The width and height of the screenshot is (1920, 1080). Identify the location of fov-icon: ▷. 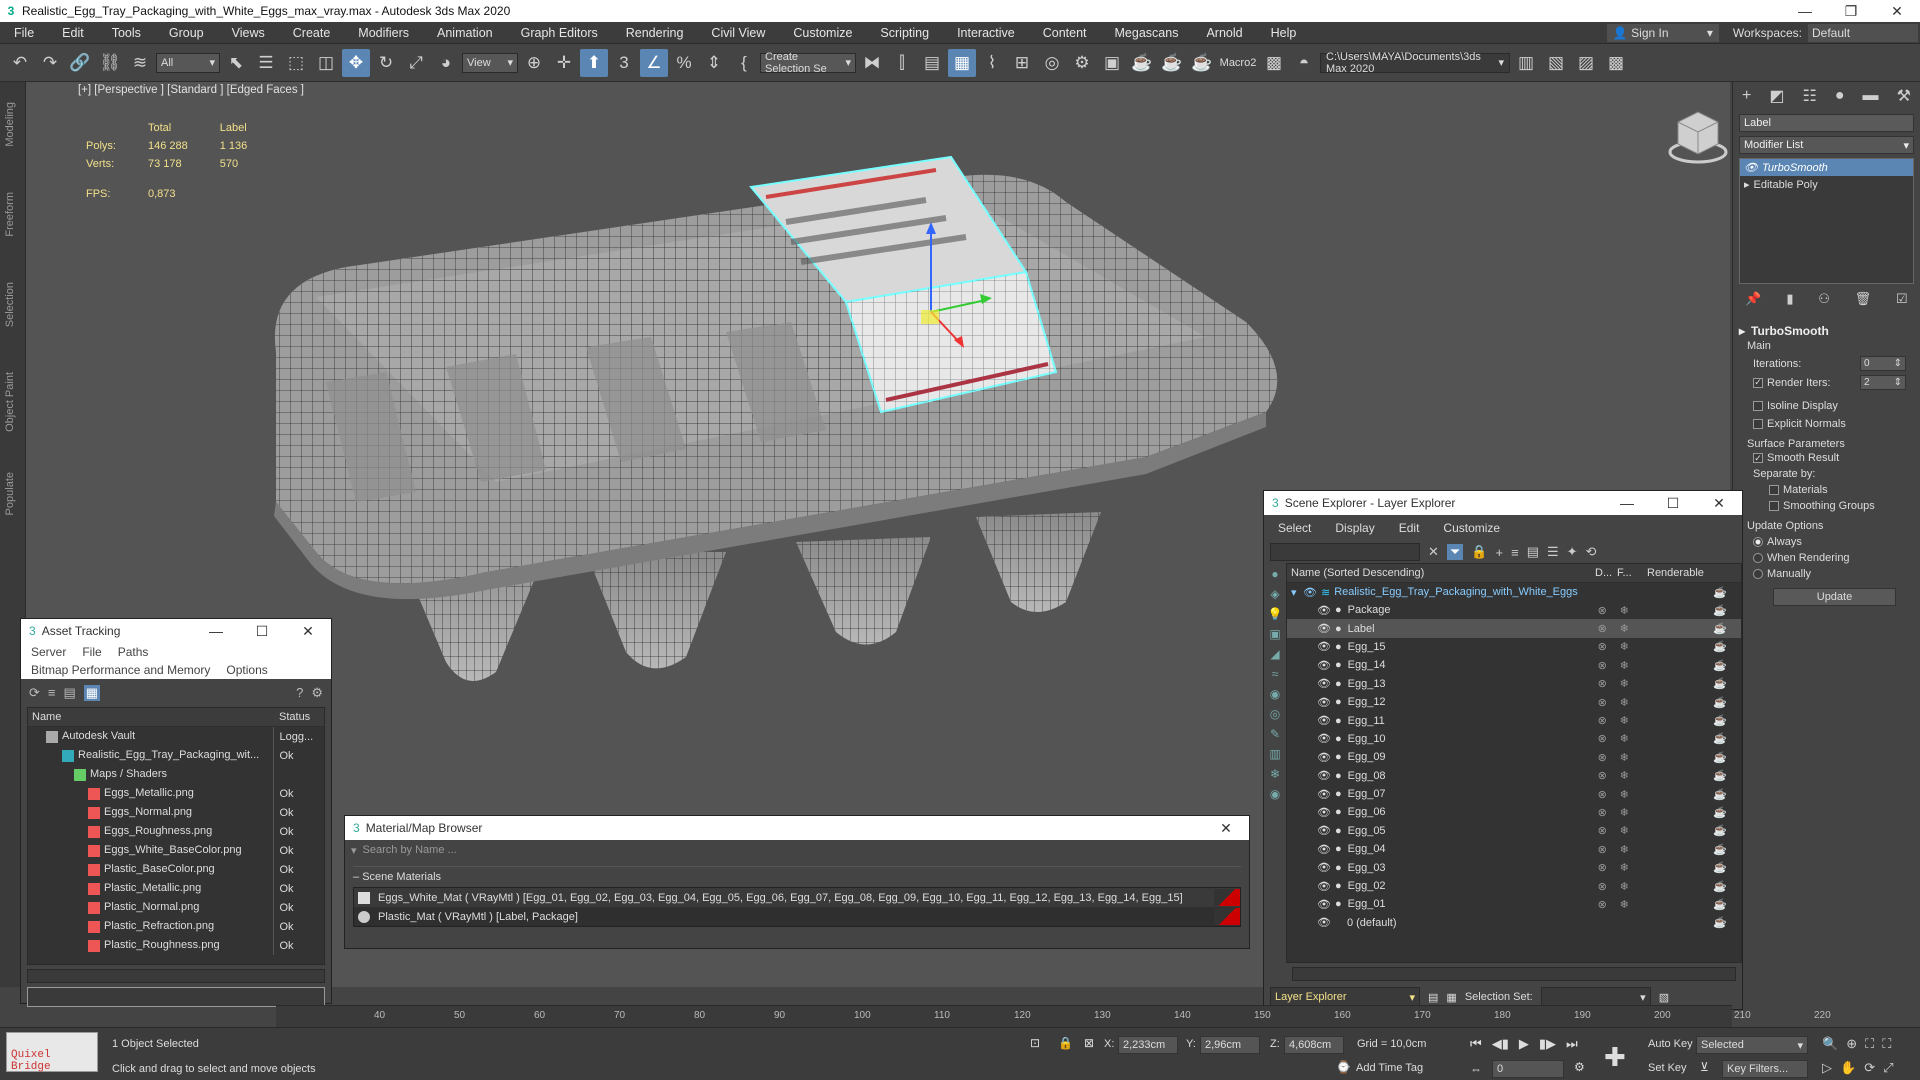
(1827, 1068).